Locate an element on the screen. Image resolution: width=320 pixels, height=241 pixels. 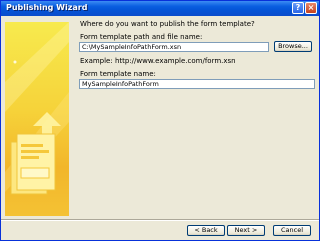
wizard-banner-arrow-graphic is located at coordinates (37, 108).